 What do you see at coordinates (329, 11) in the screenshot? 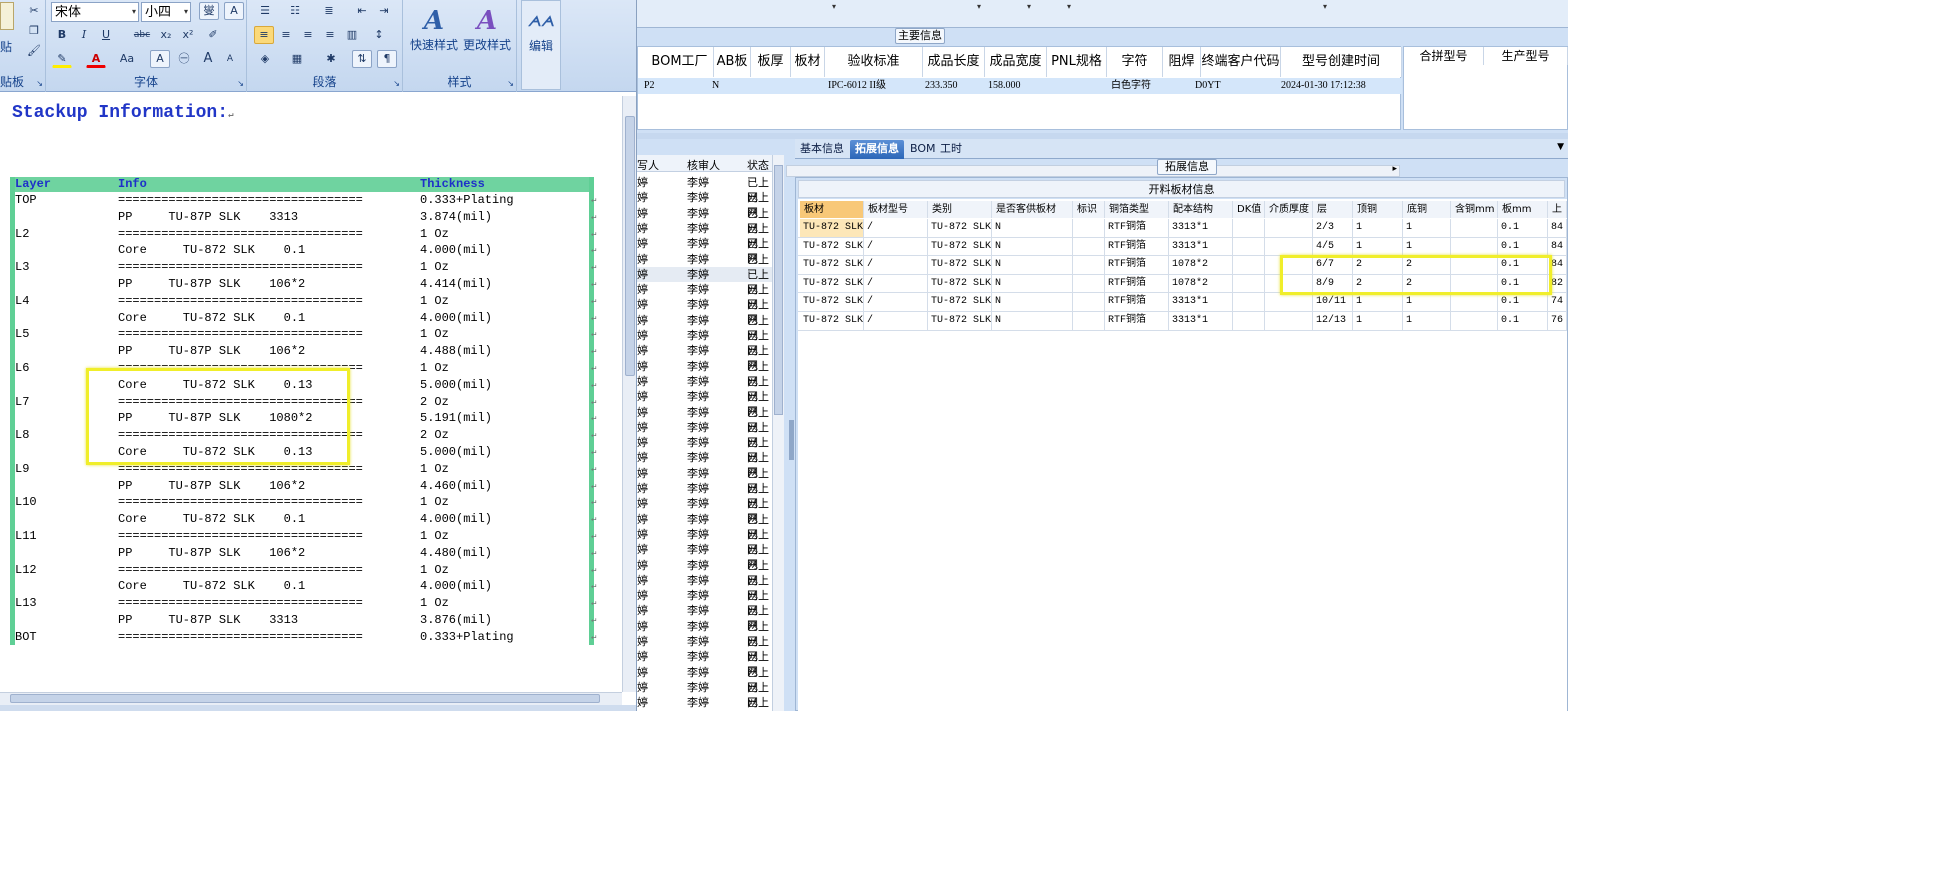
I see `multilevel-list-icon: ≣` at bounding box center [329, 11].